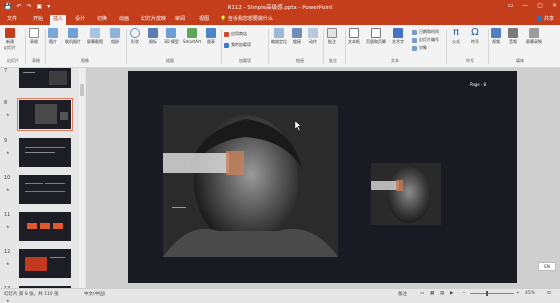 The image size is (560, 303). Describe the element at coordinates (82, 178) in the screenshot. I see `thumbnail-scrollbar` at that location.